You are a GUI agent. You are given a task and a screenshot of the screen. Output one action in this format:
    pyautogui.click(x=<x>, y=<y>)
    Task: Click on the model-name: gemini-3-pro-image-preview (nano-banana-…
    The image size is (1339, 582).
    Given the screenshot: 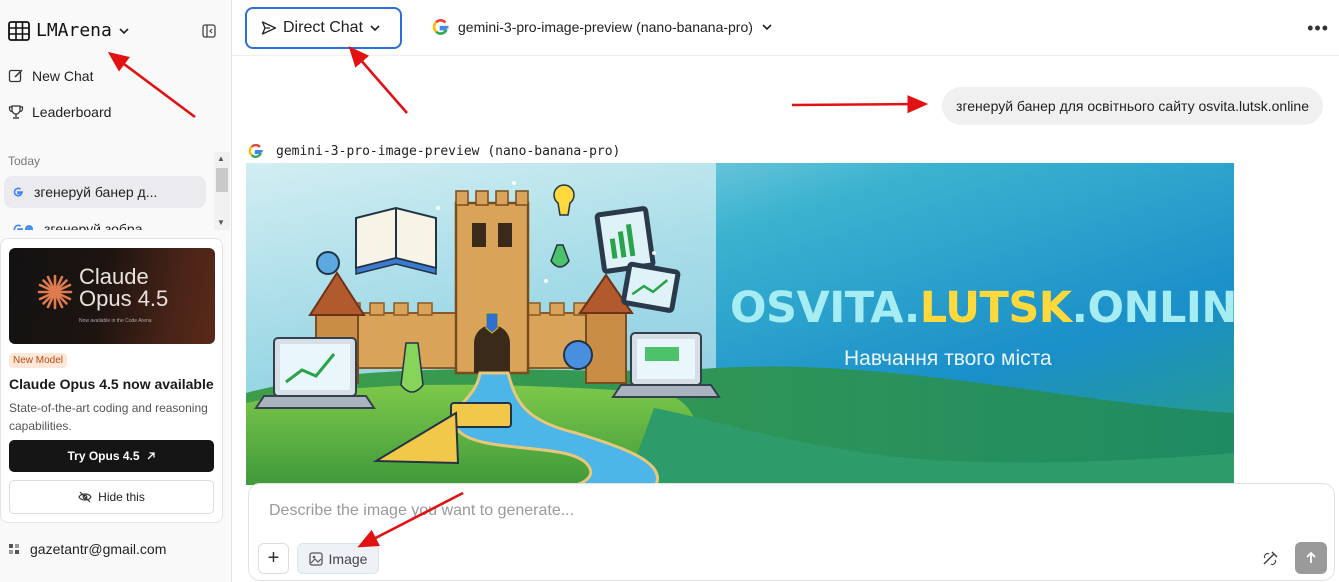 What is the action you would take?
    pyautogui.click(x=605, y=27)
    